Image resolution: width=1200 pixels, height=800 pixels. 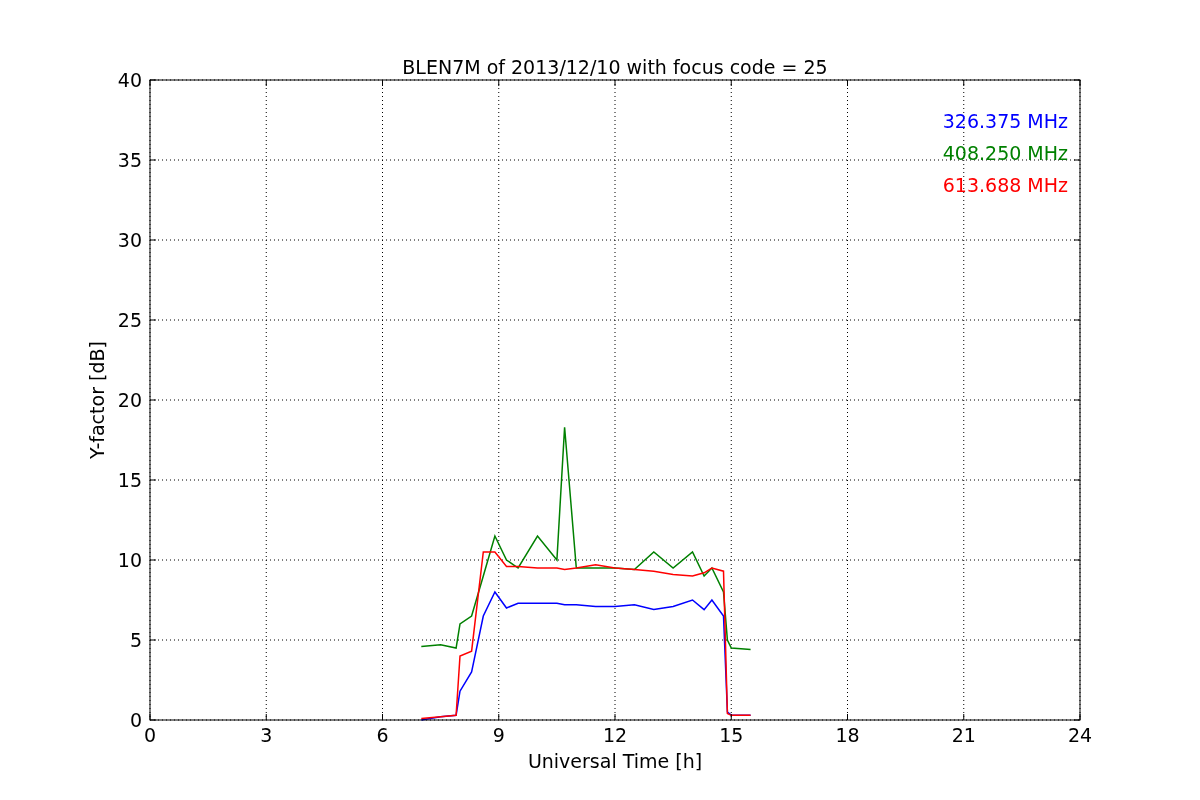 What do you see at coordinates (129, 480) in the screenshot?
I see `y-tick-label: 15` at bounding box center [129, 480].